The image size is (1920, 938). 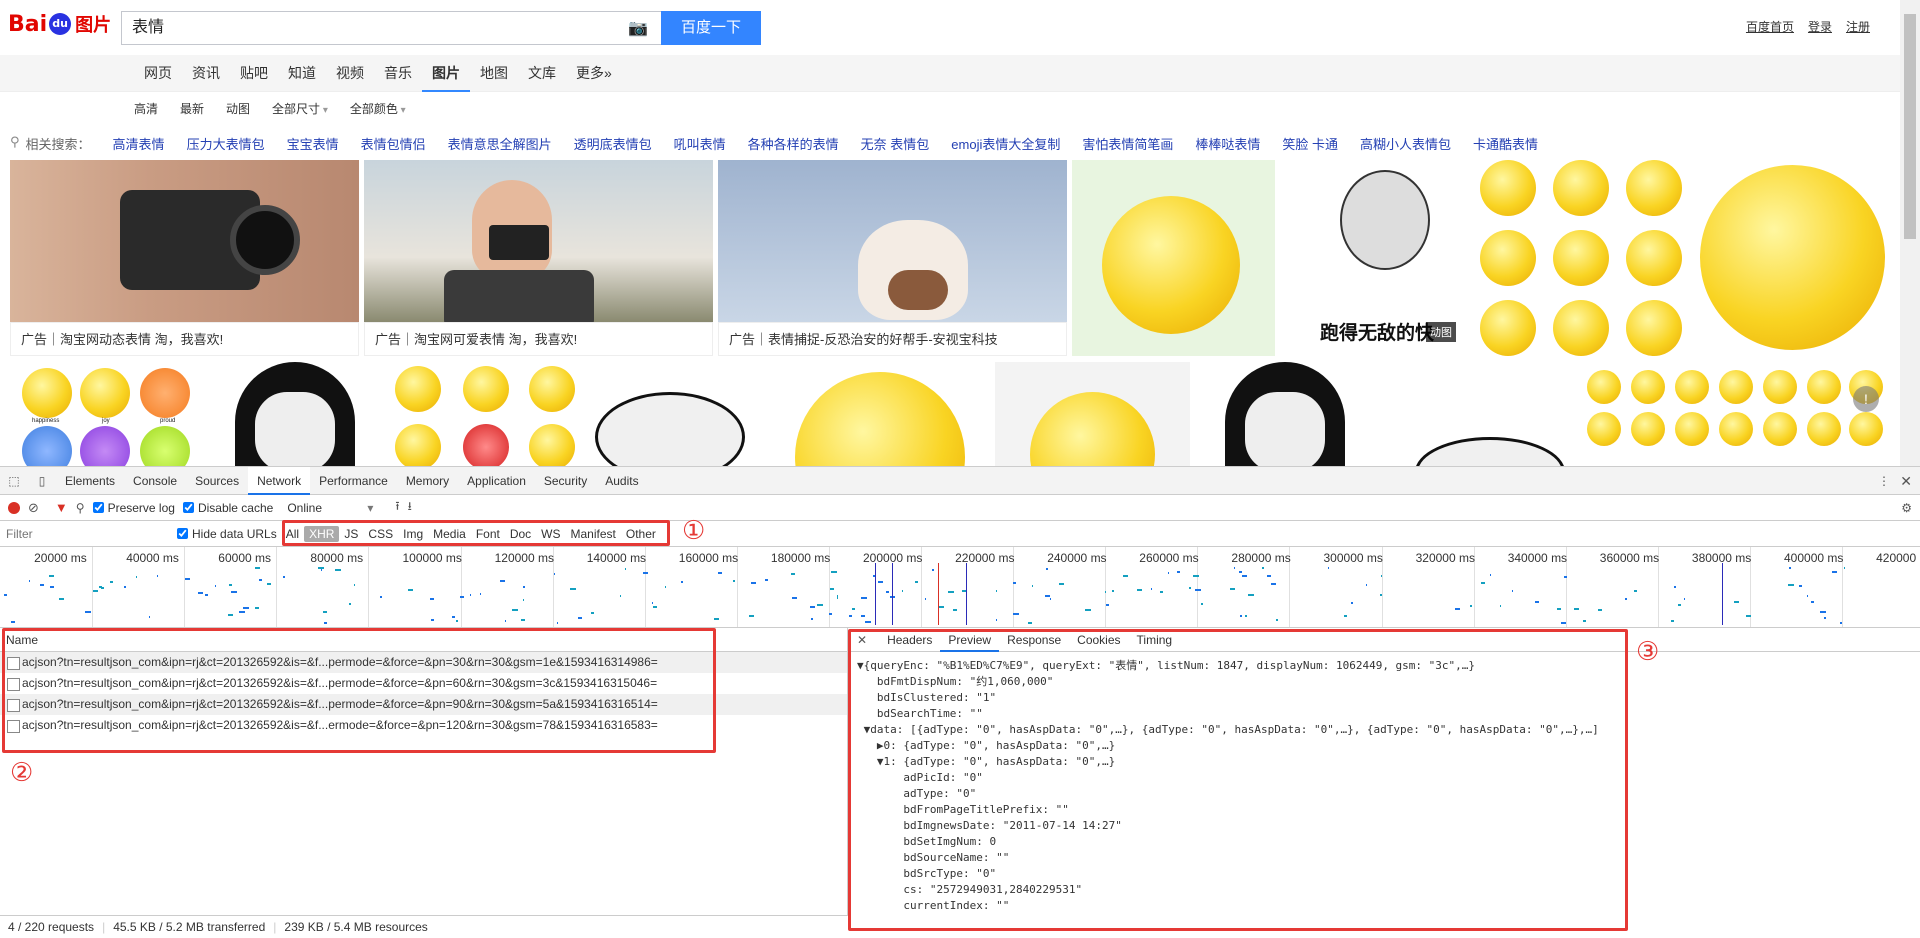 I want to click on nav-item: 视频, so click(x=350, y=73).